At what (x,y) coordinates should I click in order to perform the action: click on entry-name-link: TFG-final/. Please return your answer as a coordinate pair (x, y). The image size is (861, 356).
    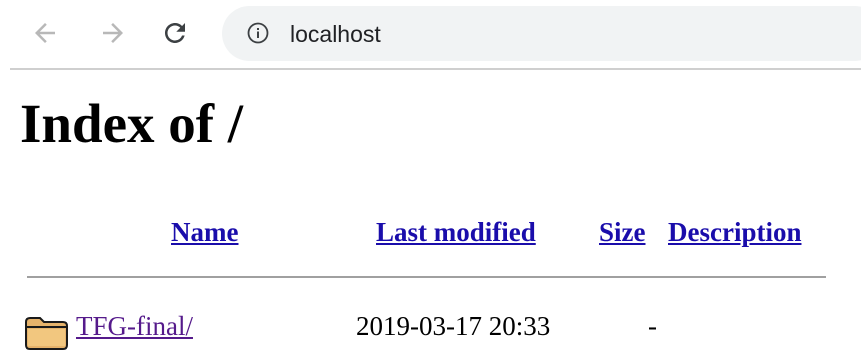
    Looking at the image, I should click on (134, 326).